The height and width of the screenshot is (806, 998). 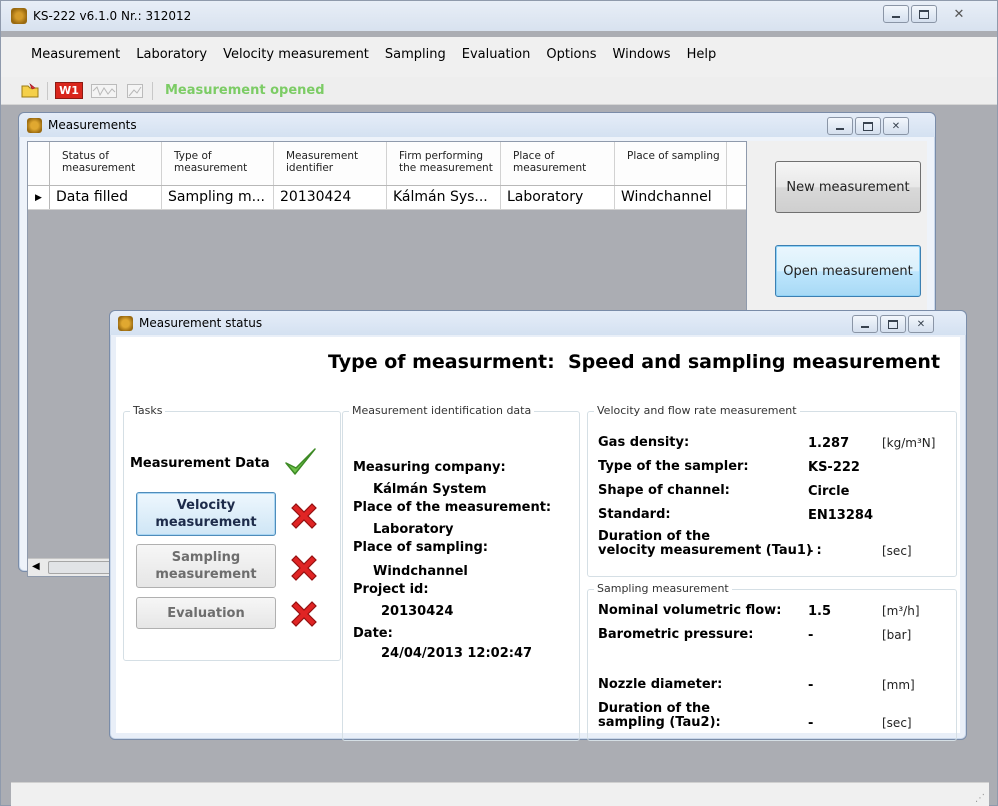 I want to click on tau1-label-line1: Duration of the, so click(x=654, y=536).